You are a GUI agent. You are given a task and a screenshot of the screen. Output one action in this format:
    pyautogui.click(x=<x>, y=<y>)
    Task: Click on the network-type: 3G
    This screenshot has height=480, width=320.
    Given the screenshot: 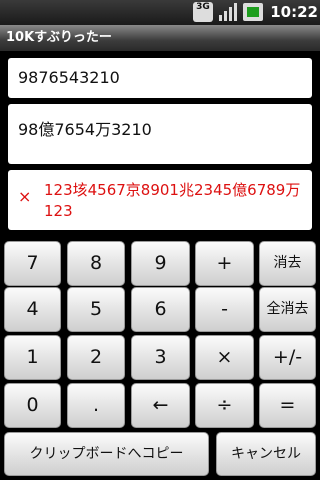 What is the action you would take?
    pyautogui.click(x=203, y=7)
    